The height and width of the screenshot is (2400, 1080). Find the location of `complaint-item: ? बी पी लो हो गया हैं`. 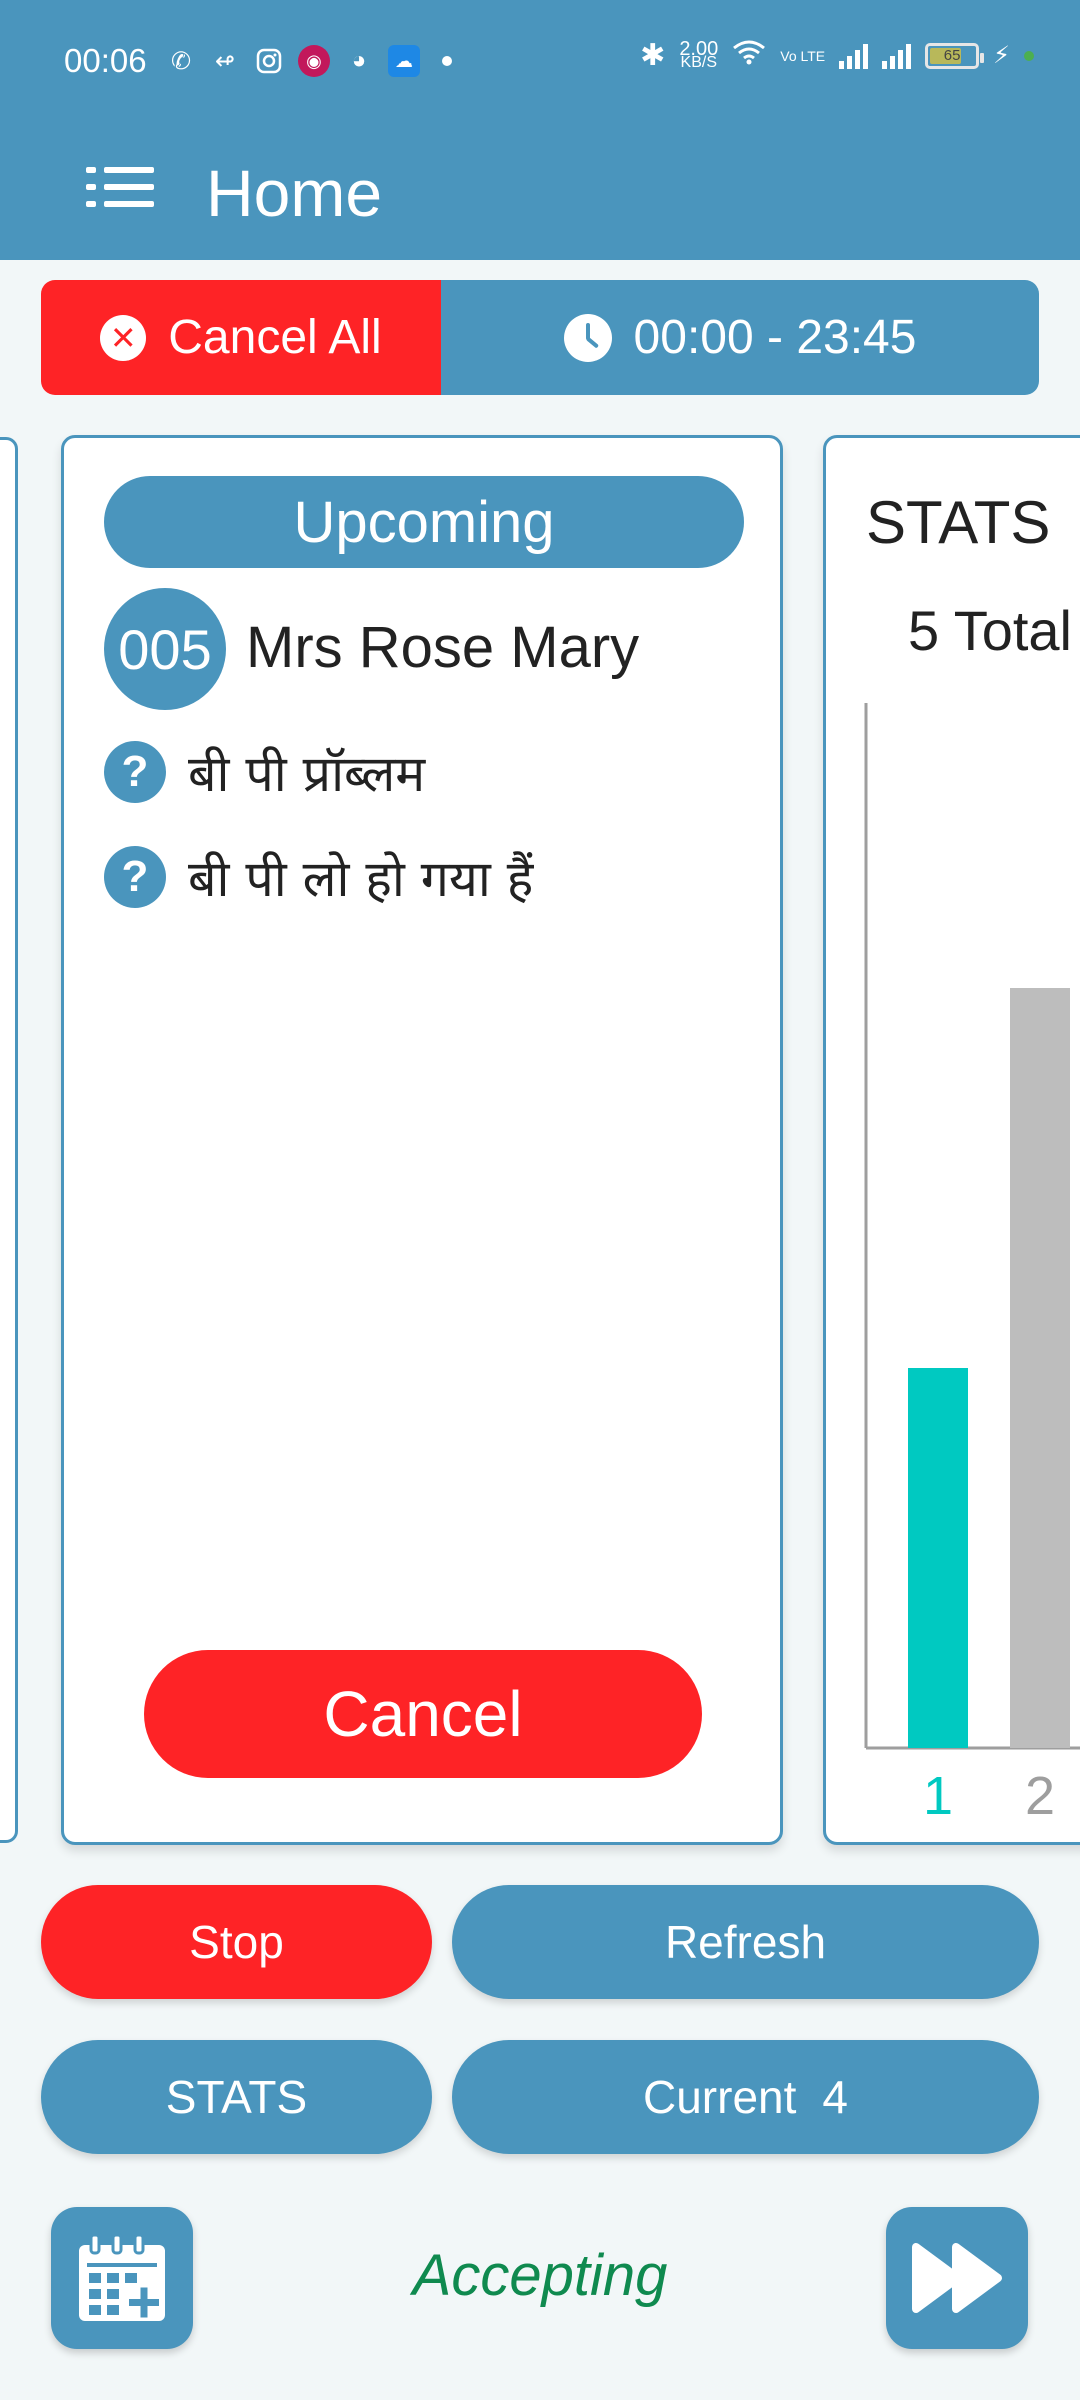

complaint-item: ? बी पी लो हो गया हैं is located at coordinates (318, 877).